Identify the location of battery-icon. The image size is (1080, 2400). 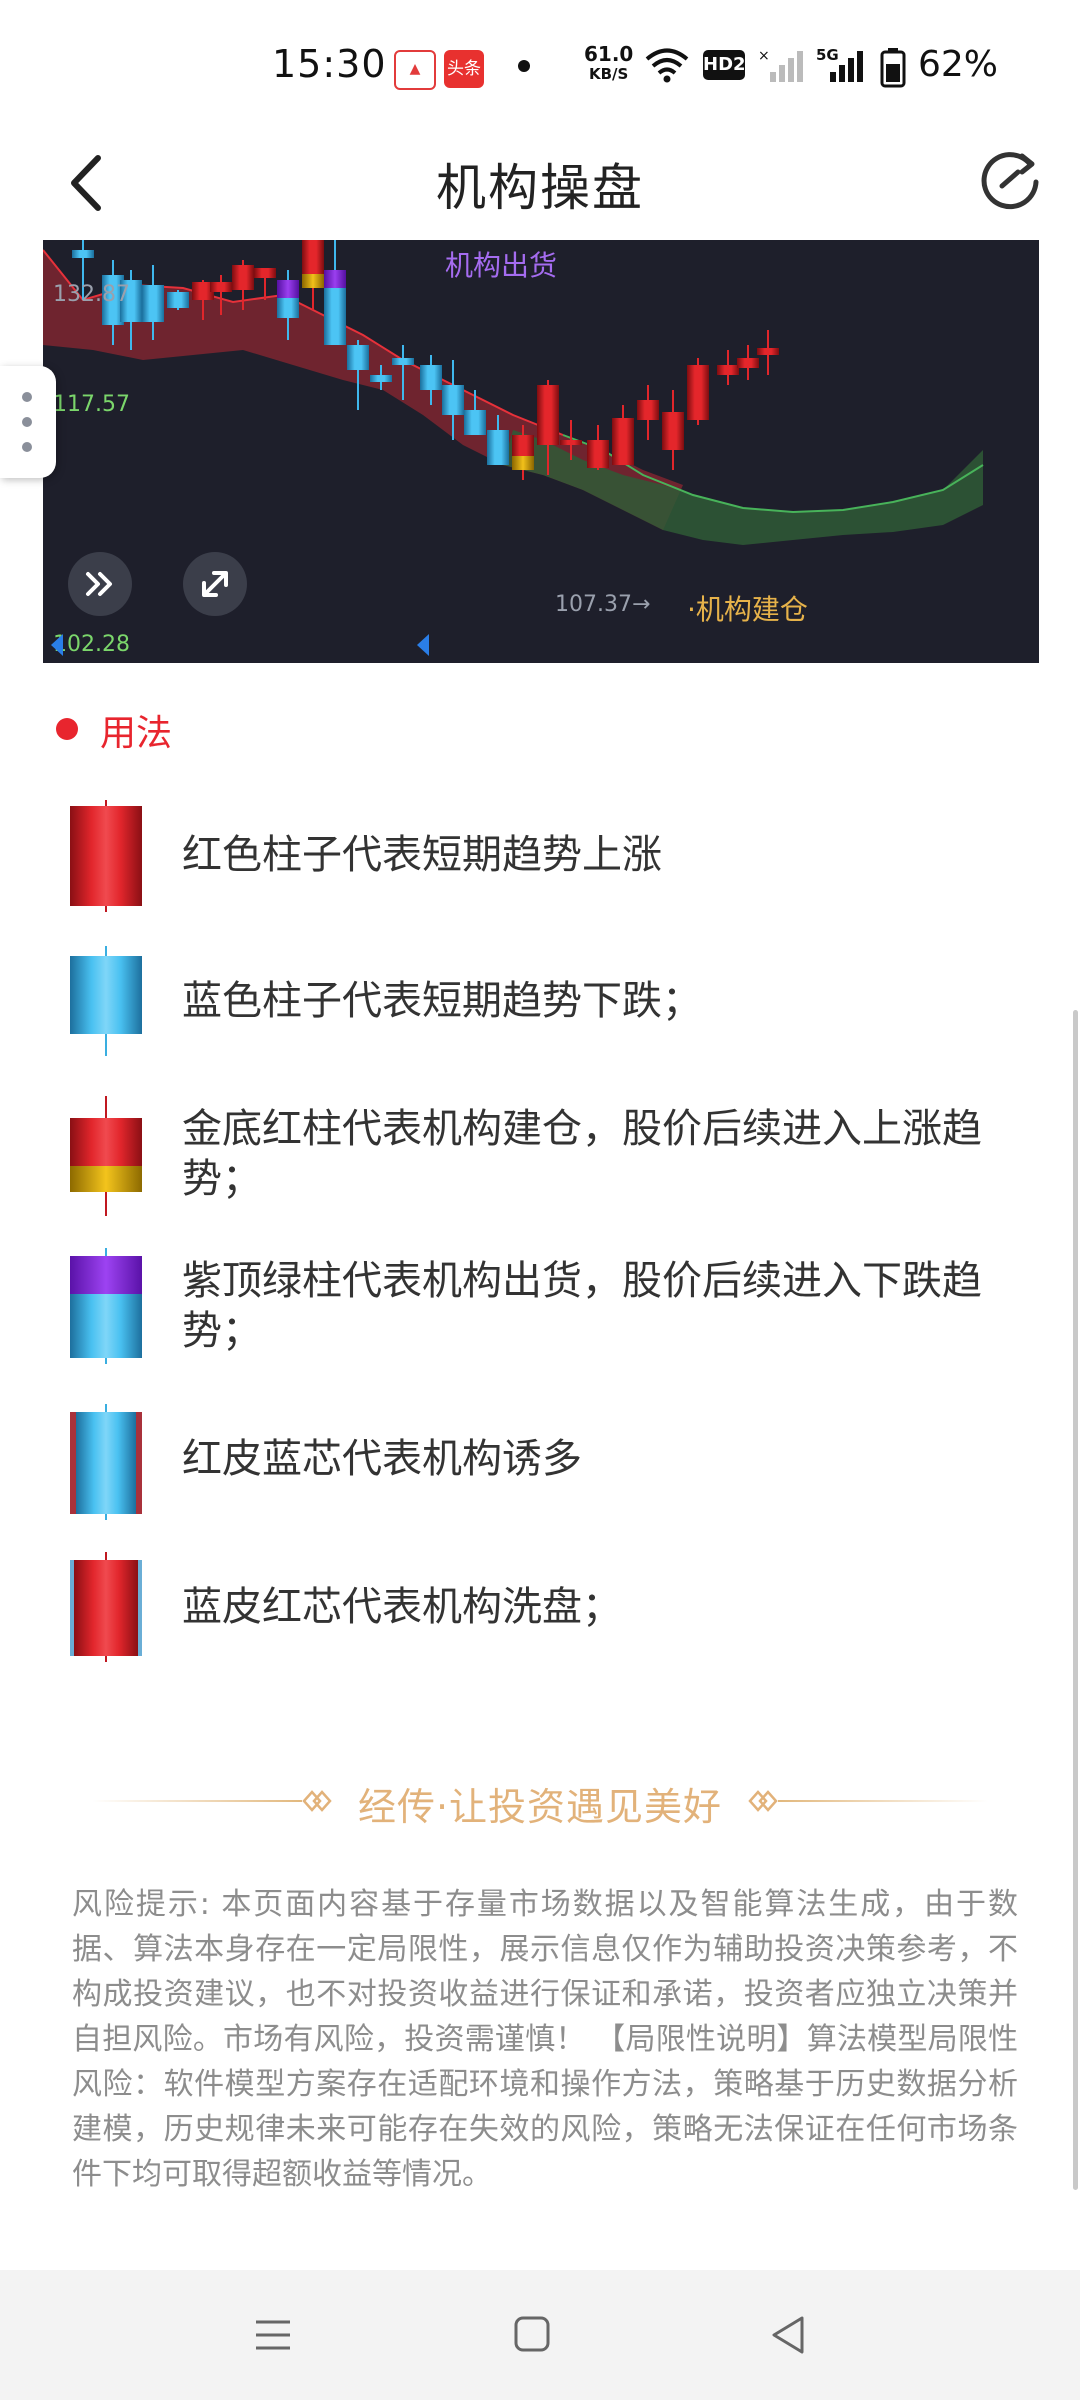
(893, 68).